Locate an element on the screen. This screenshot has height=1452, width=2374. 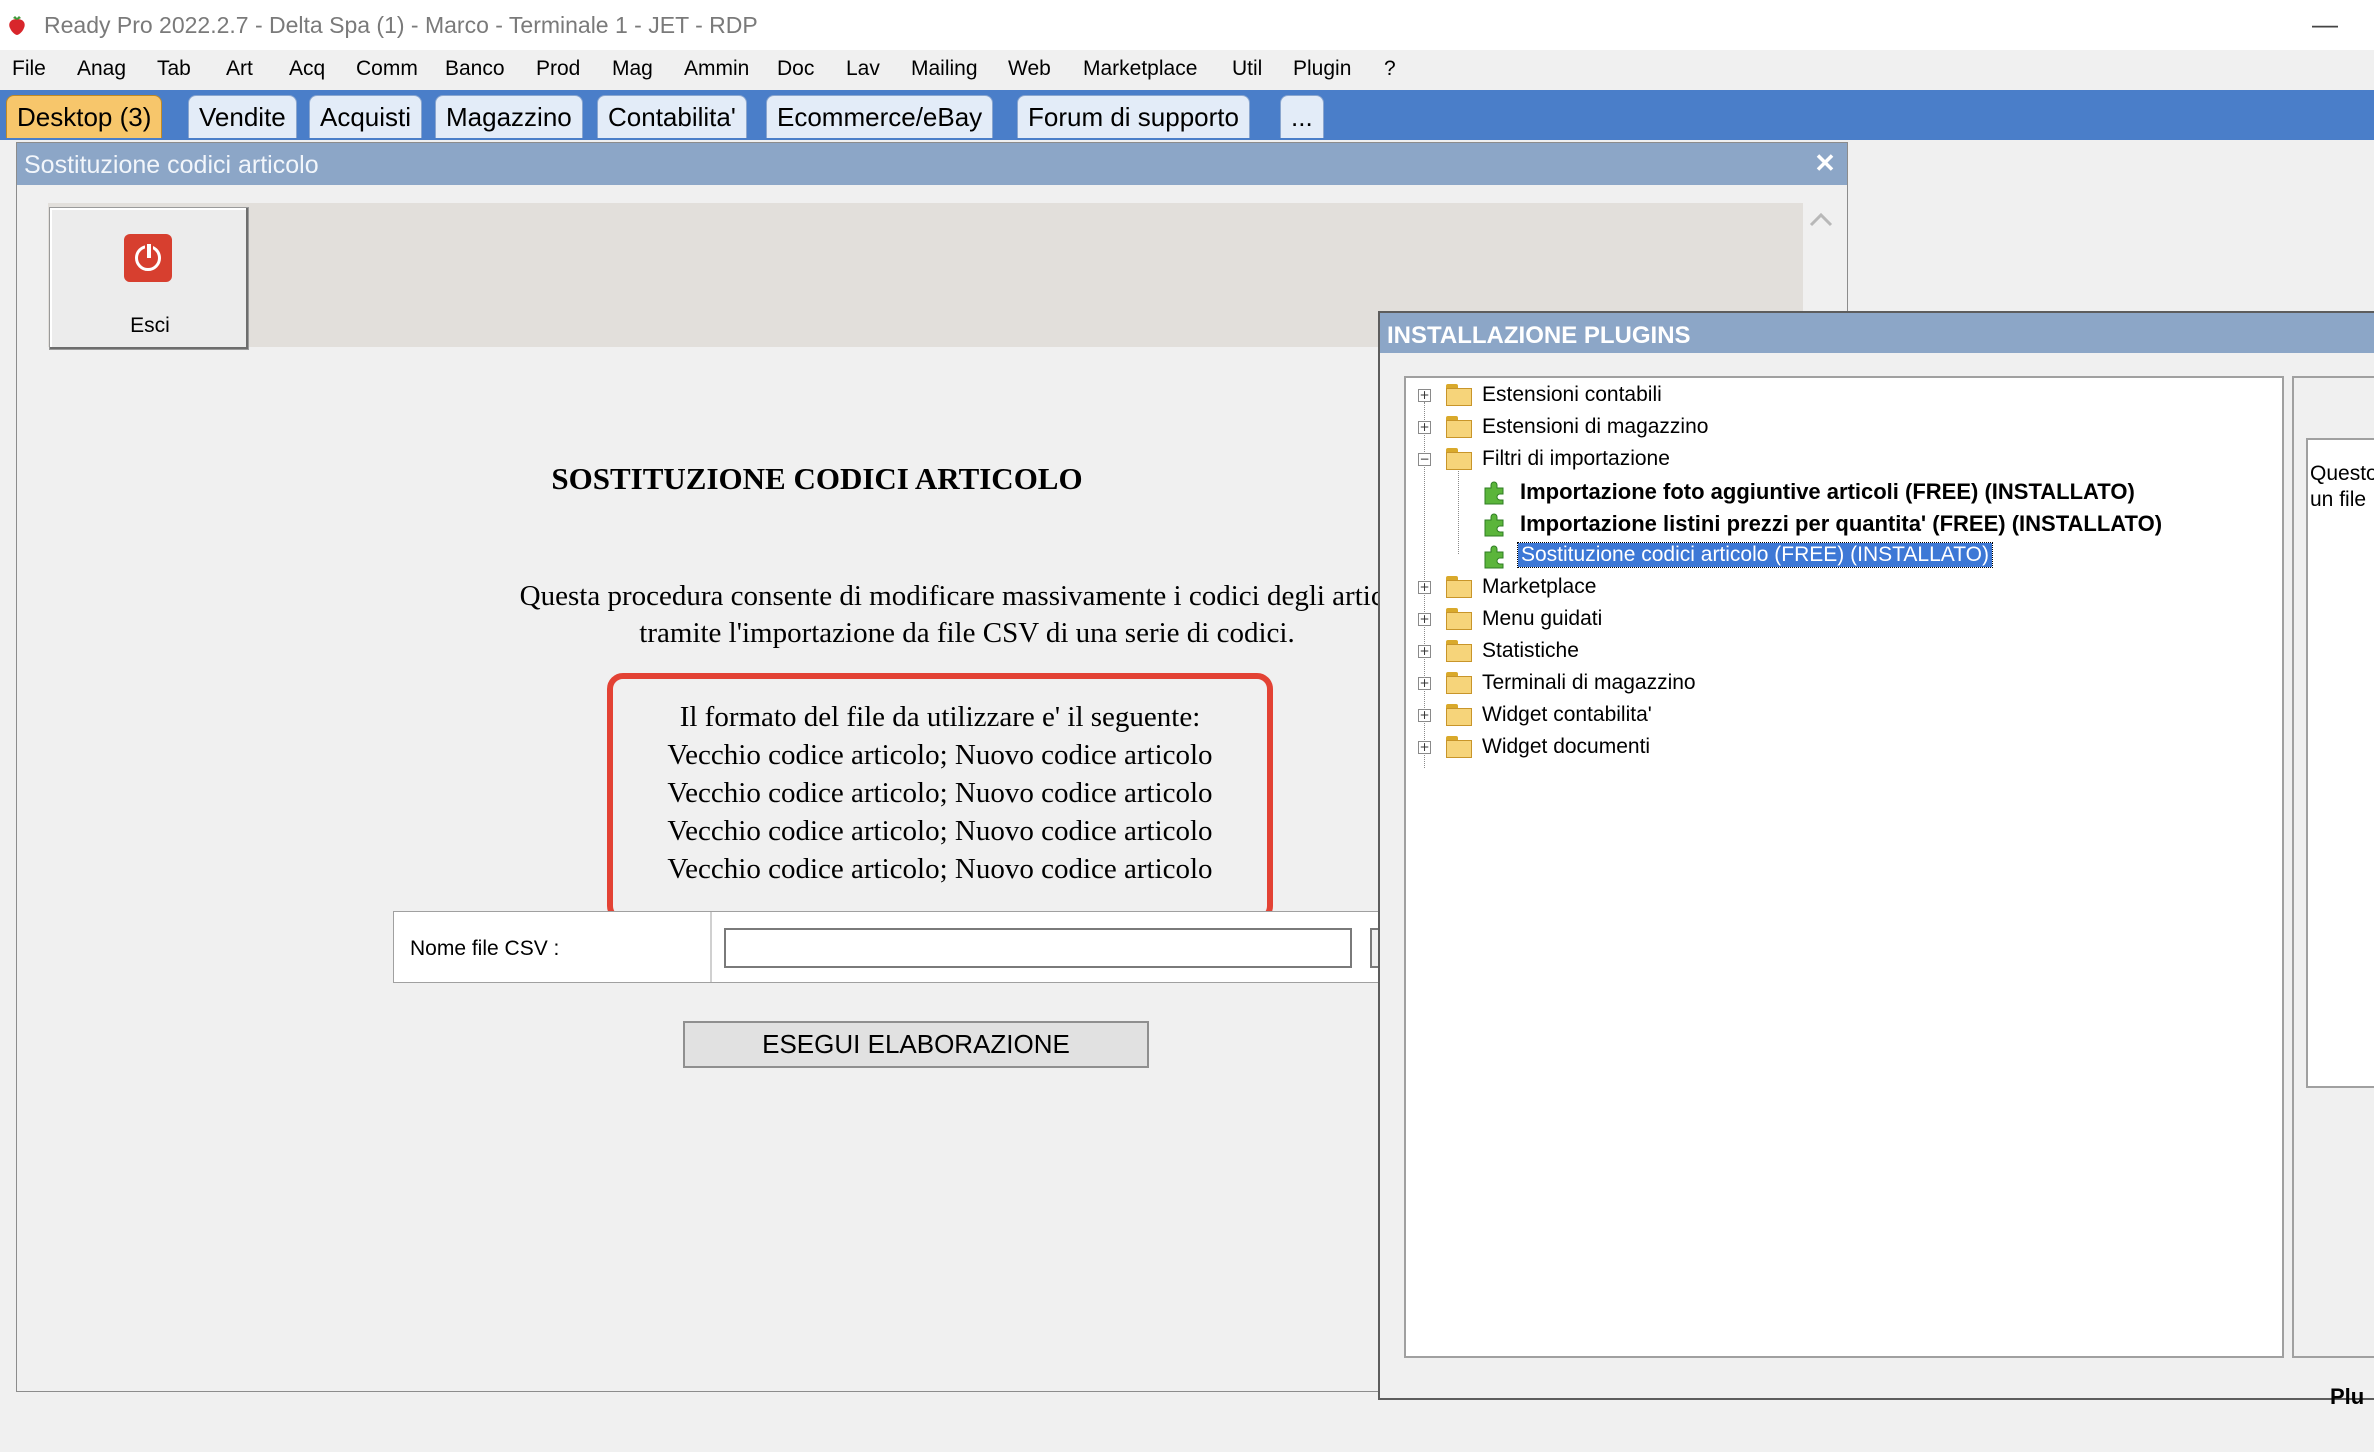
menu-help: ? is located at coordinates (1390, 69).